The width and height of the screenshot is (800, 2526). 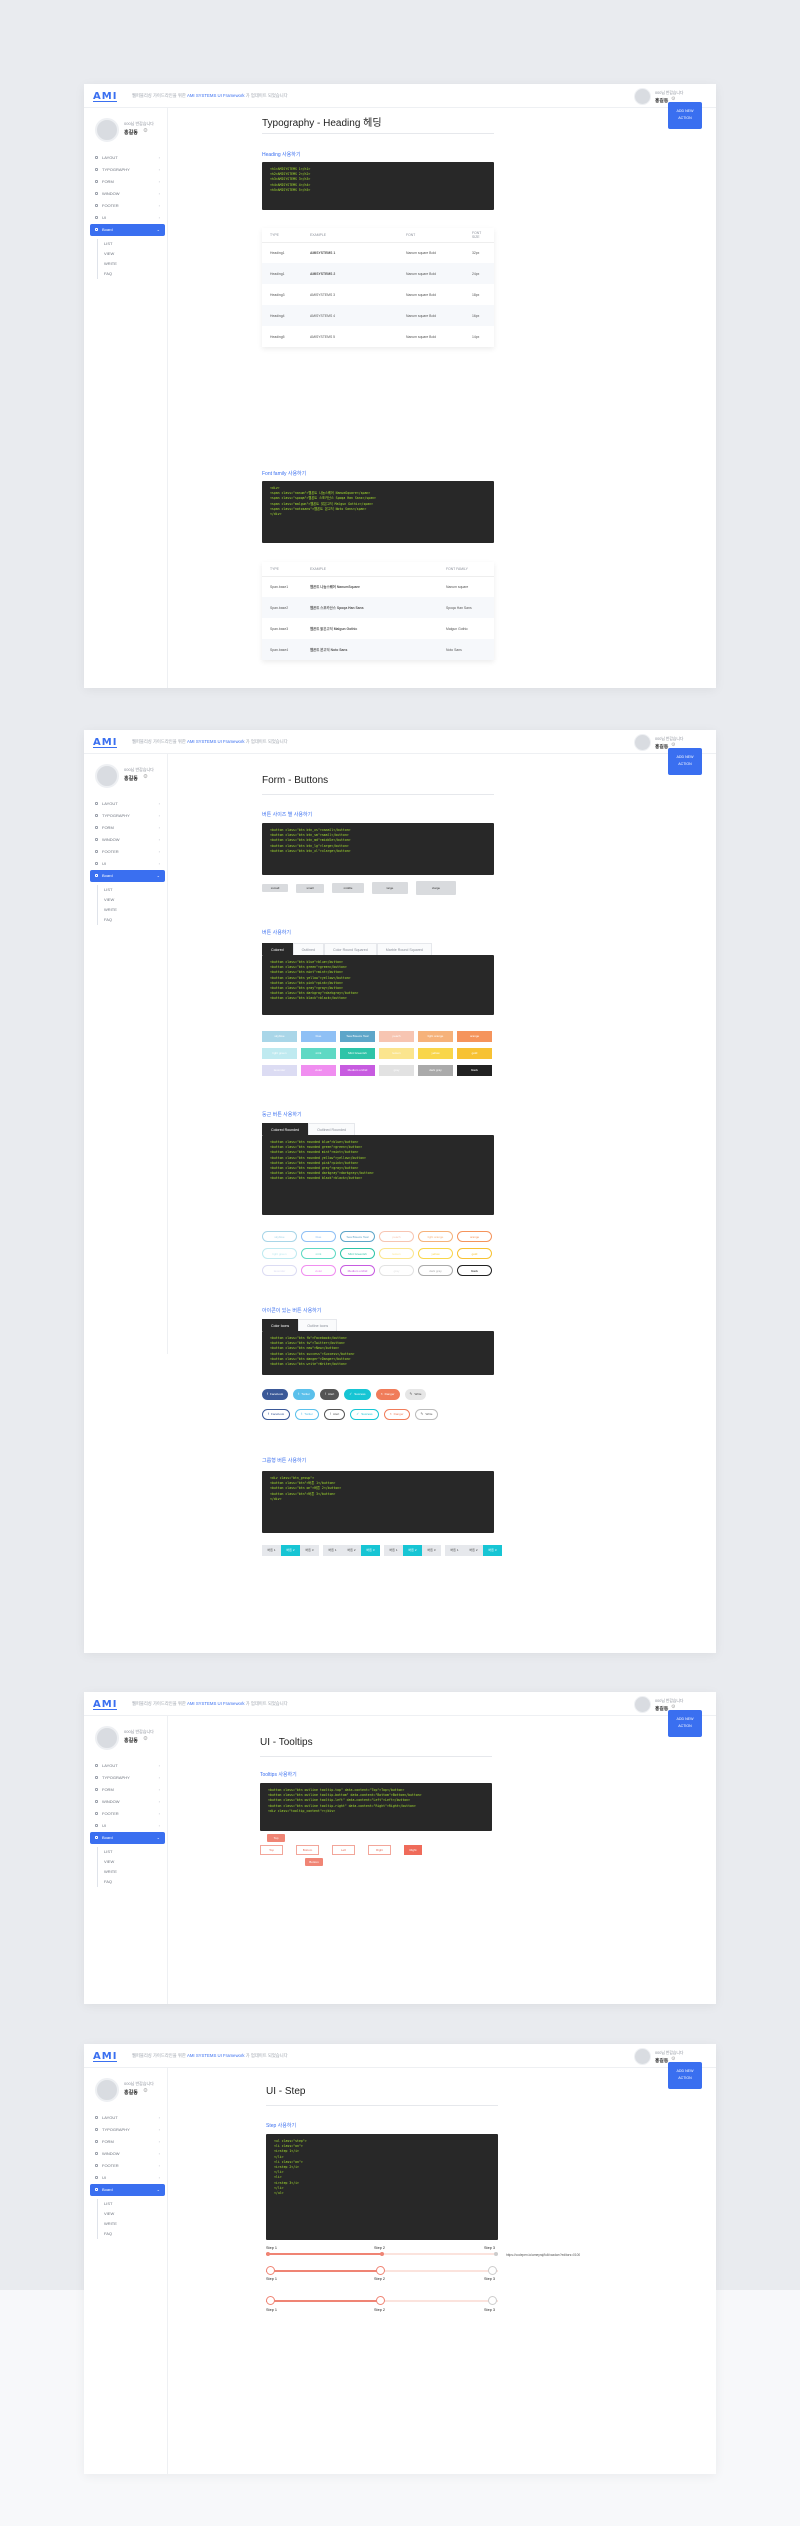 I want to click on color-button: Medium orchid, so click(x=357, y=1070).